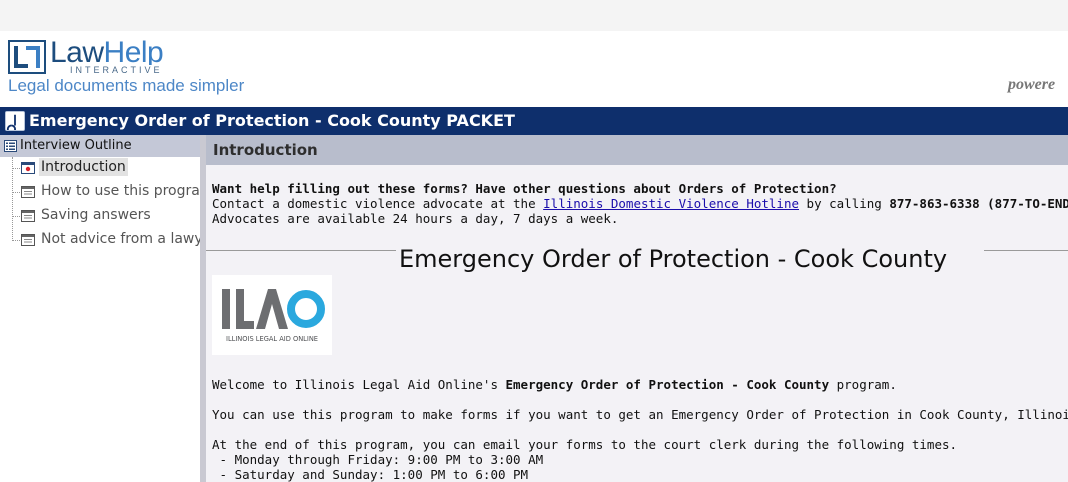 This screenshot has height=482, width=1068. Describe the element at coordinates (126, 85) in the screenshot. I see `logo-tagline: Legal documents made simpler` at that location.